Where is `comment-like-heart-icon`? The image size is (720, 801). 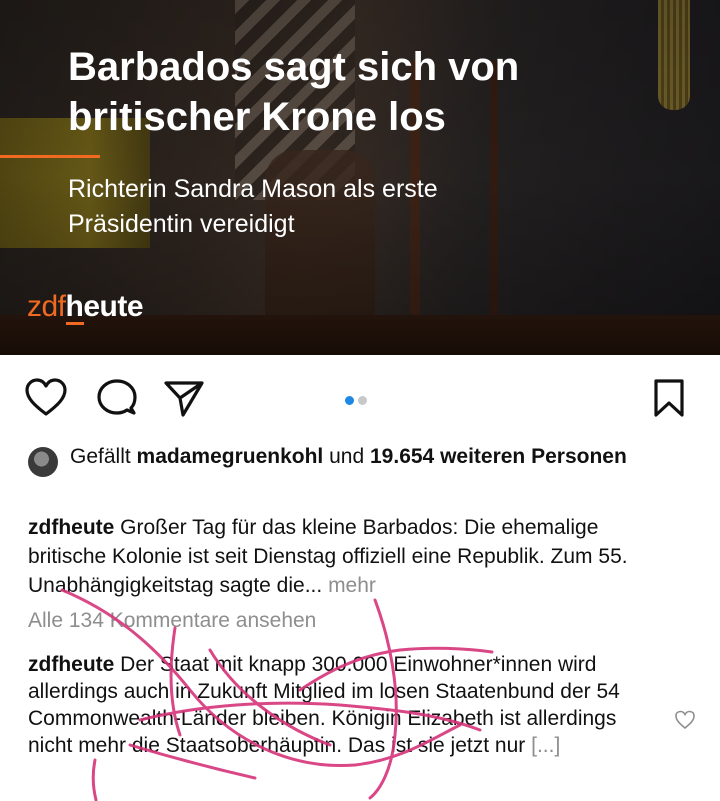
comment-like-heart-icon is located at coordinates (685, 720).